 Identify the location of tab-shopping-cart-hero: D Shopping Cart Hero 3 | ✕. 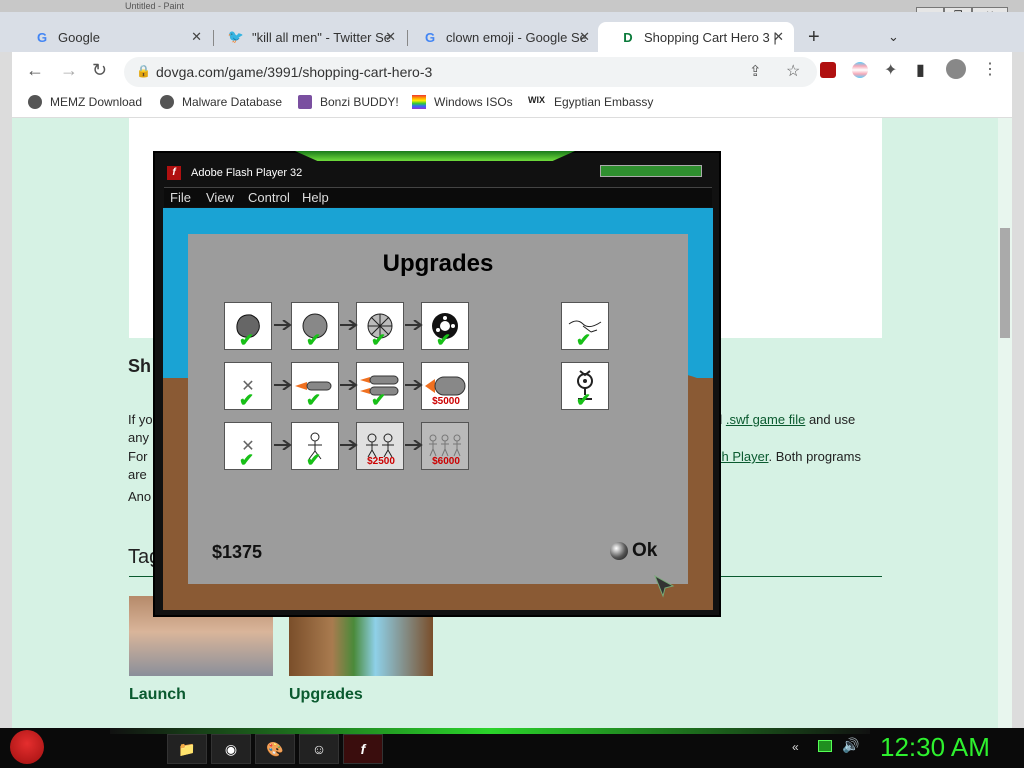
(696, 37).